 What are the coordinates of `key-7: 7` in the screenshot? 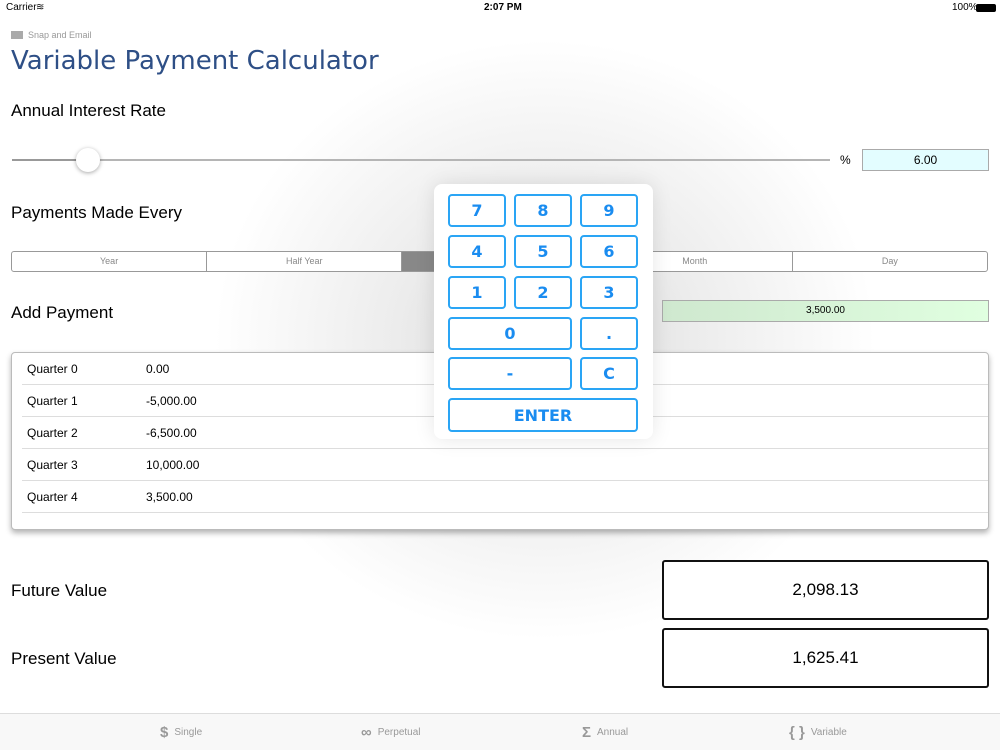 It's located at (477, 210).